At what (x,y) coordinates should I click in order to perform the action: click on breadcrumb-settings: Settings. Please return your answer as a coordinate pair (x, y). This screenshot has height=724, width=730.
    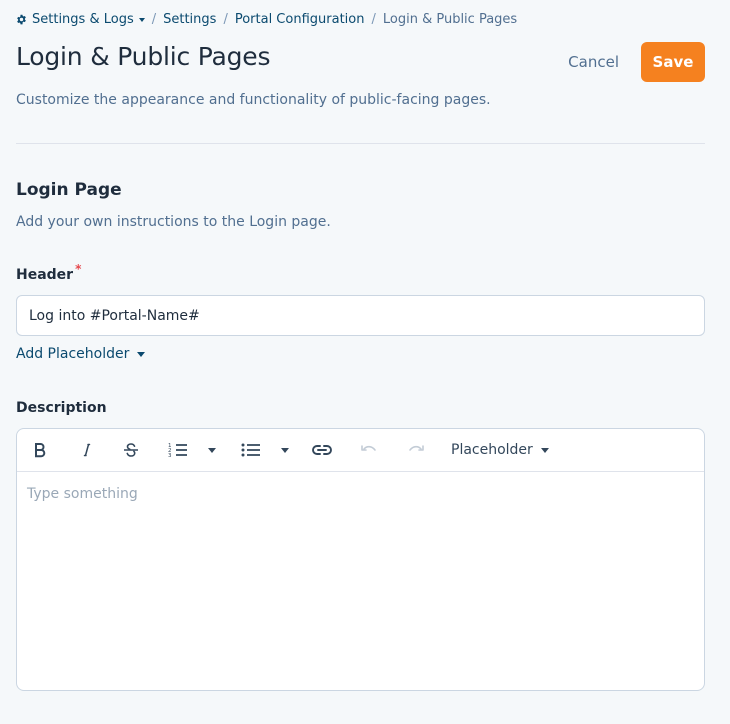
    Looking at the image, I should click on (189, 19).